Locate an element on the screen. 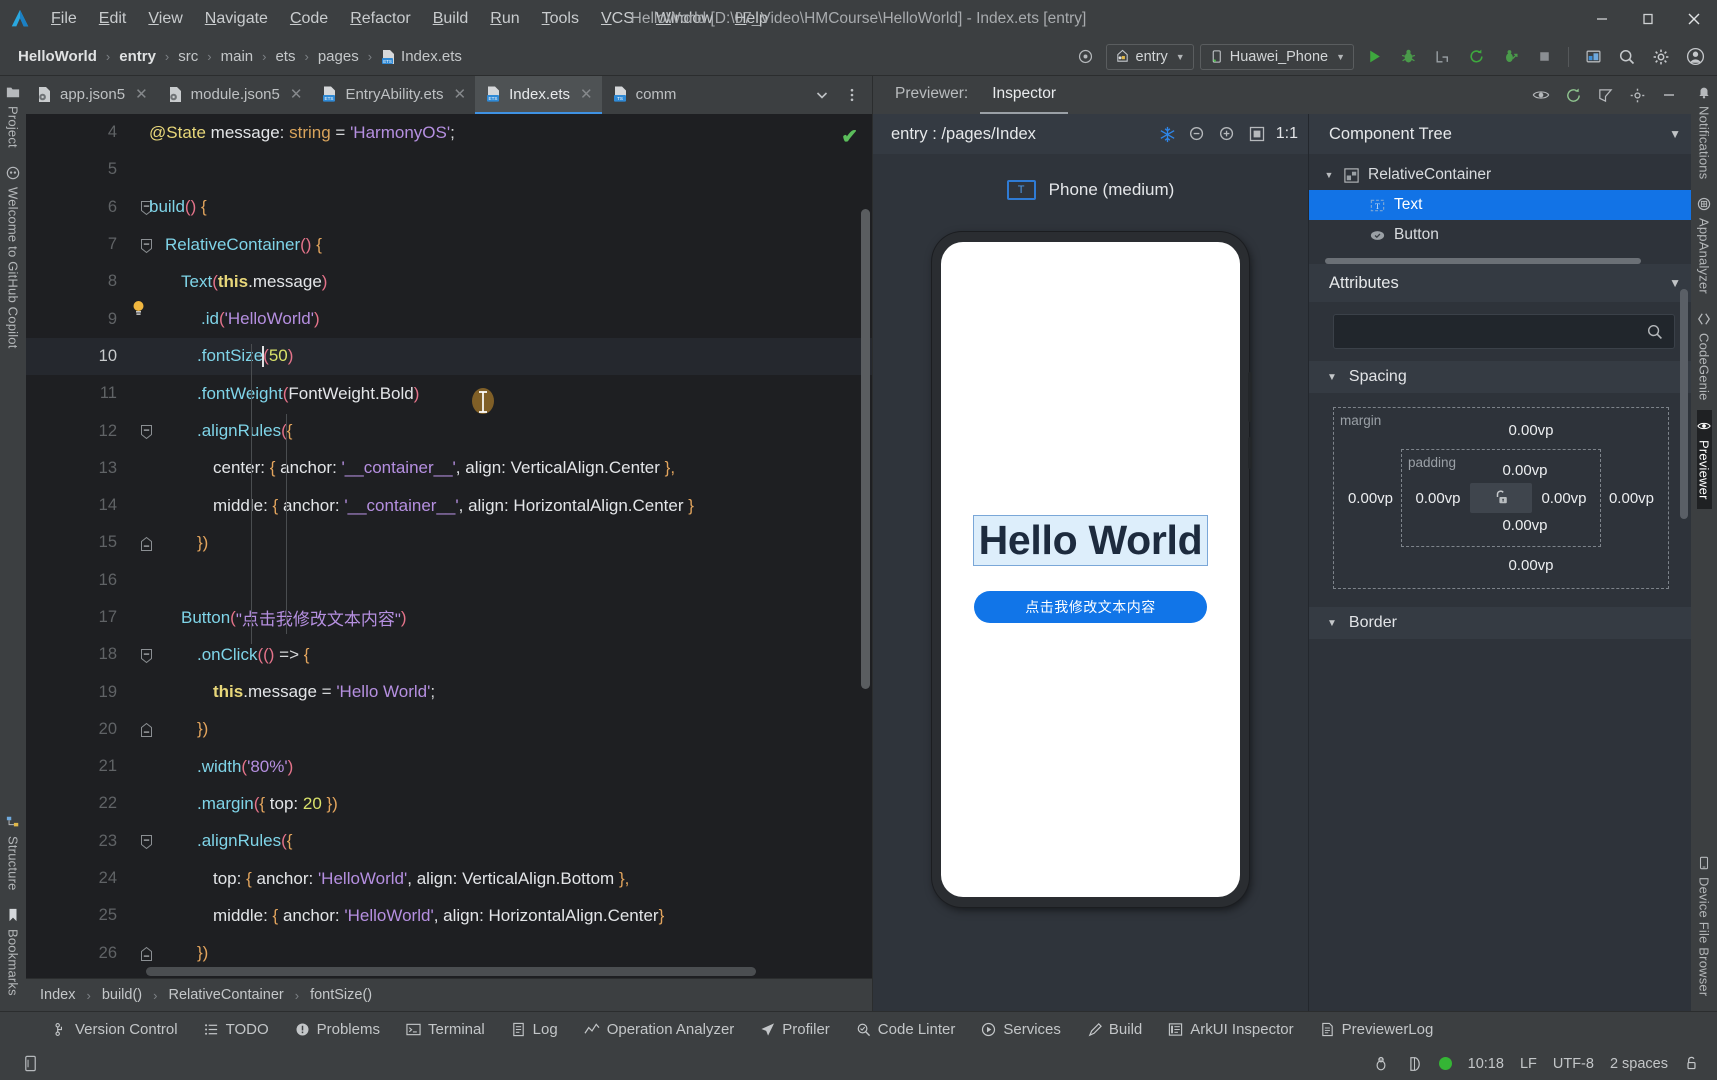 This screenshot has height=1080, width=1717. zoom-out-icon is located at coordinates (1197, 134).